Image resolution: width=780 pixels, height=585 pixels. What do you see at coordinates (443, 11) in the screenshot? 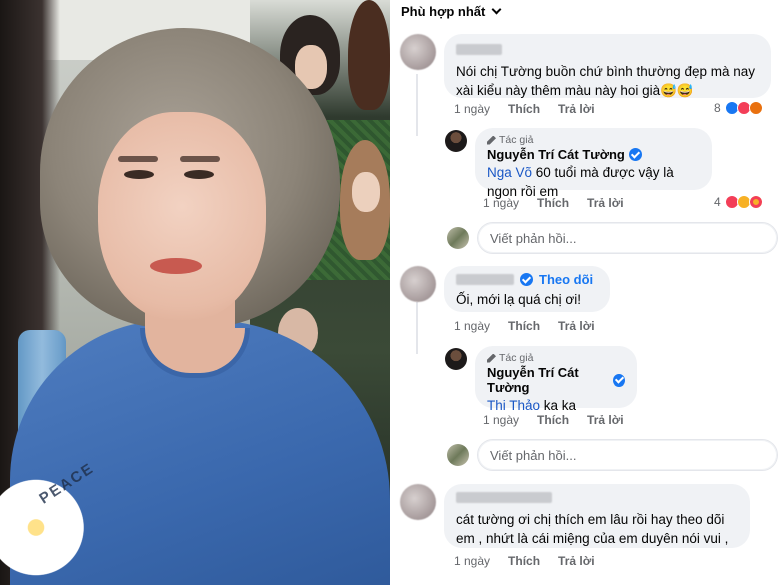
I see `sort-label: Phù hợp nhất` at bounding box center [443, 11].